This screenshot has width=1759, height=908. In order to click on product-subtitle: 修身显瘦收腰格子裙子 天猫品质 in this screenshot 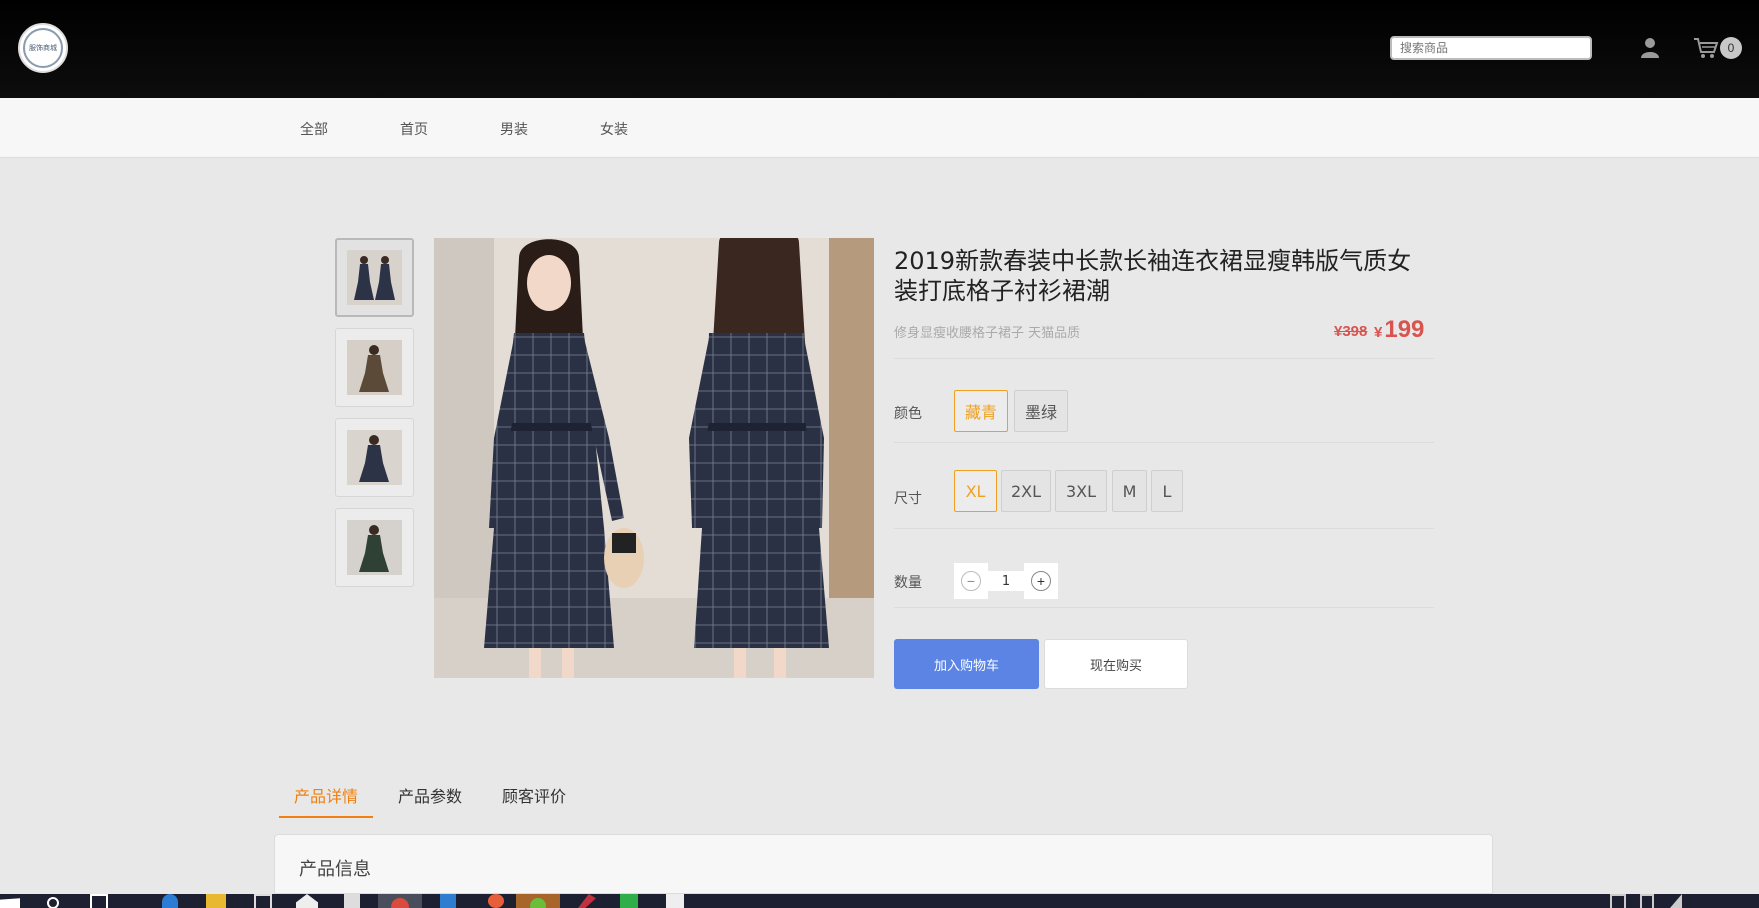, I will do `click(987, 333)`.